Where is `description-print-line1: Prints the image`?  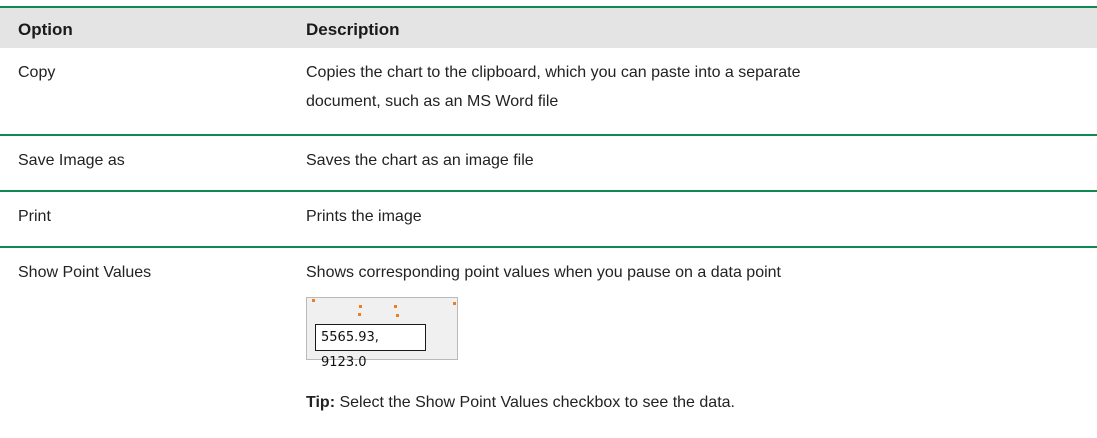 description-print-line1: Prints the image is located at coordinates (364, 216).